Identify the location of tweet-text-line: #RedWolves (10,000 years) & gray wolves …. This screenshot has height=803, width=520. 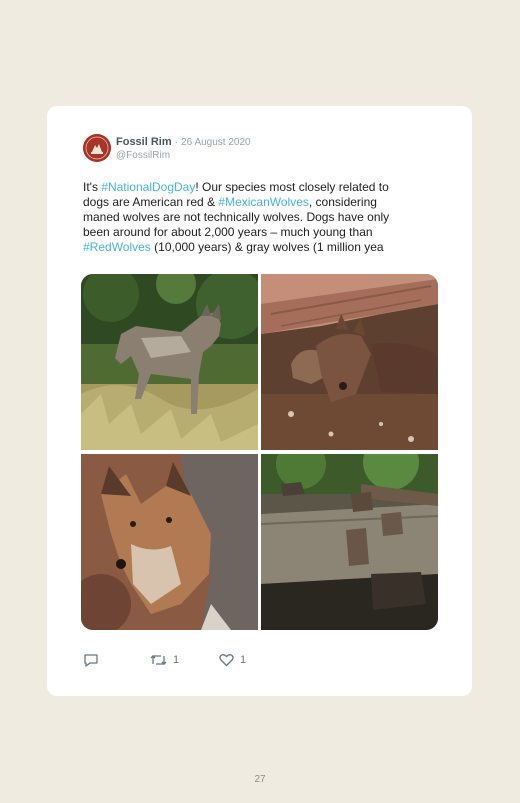
(258, 247).